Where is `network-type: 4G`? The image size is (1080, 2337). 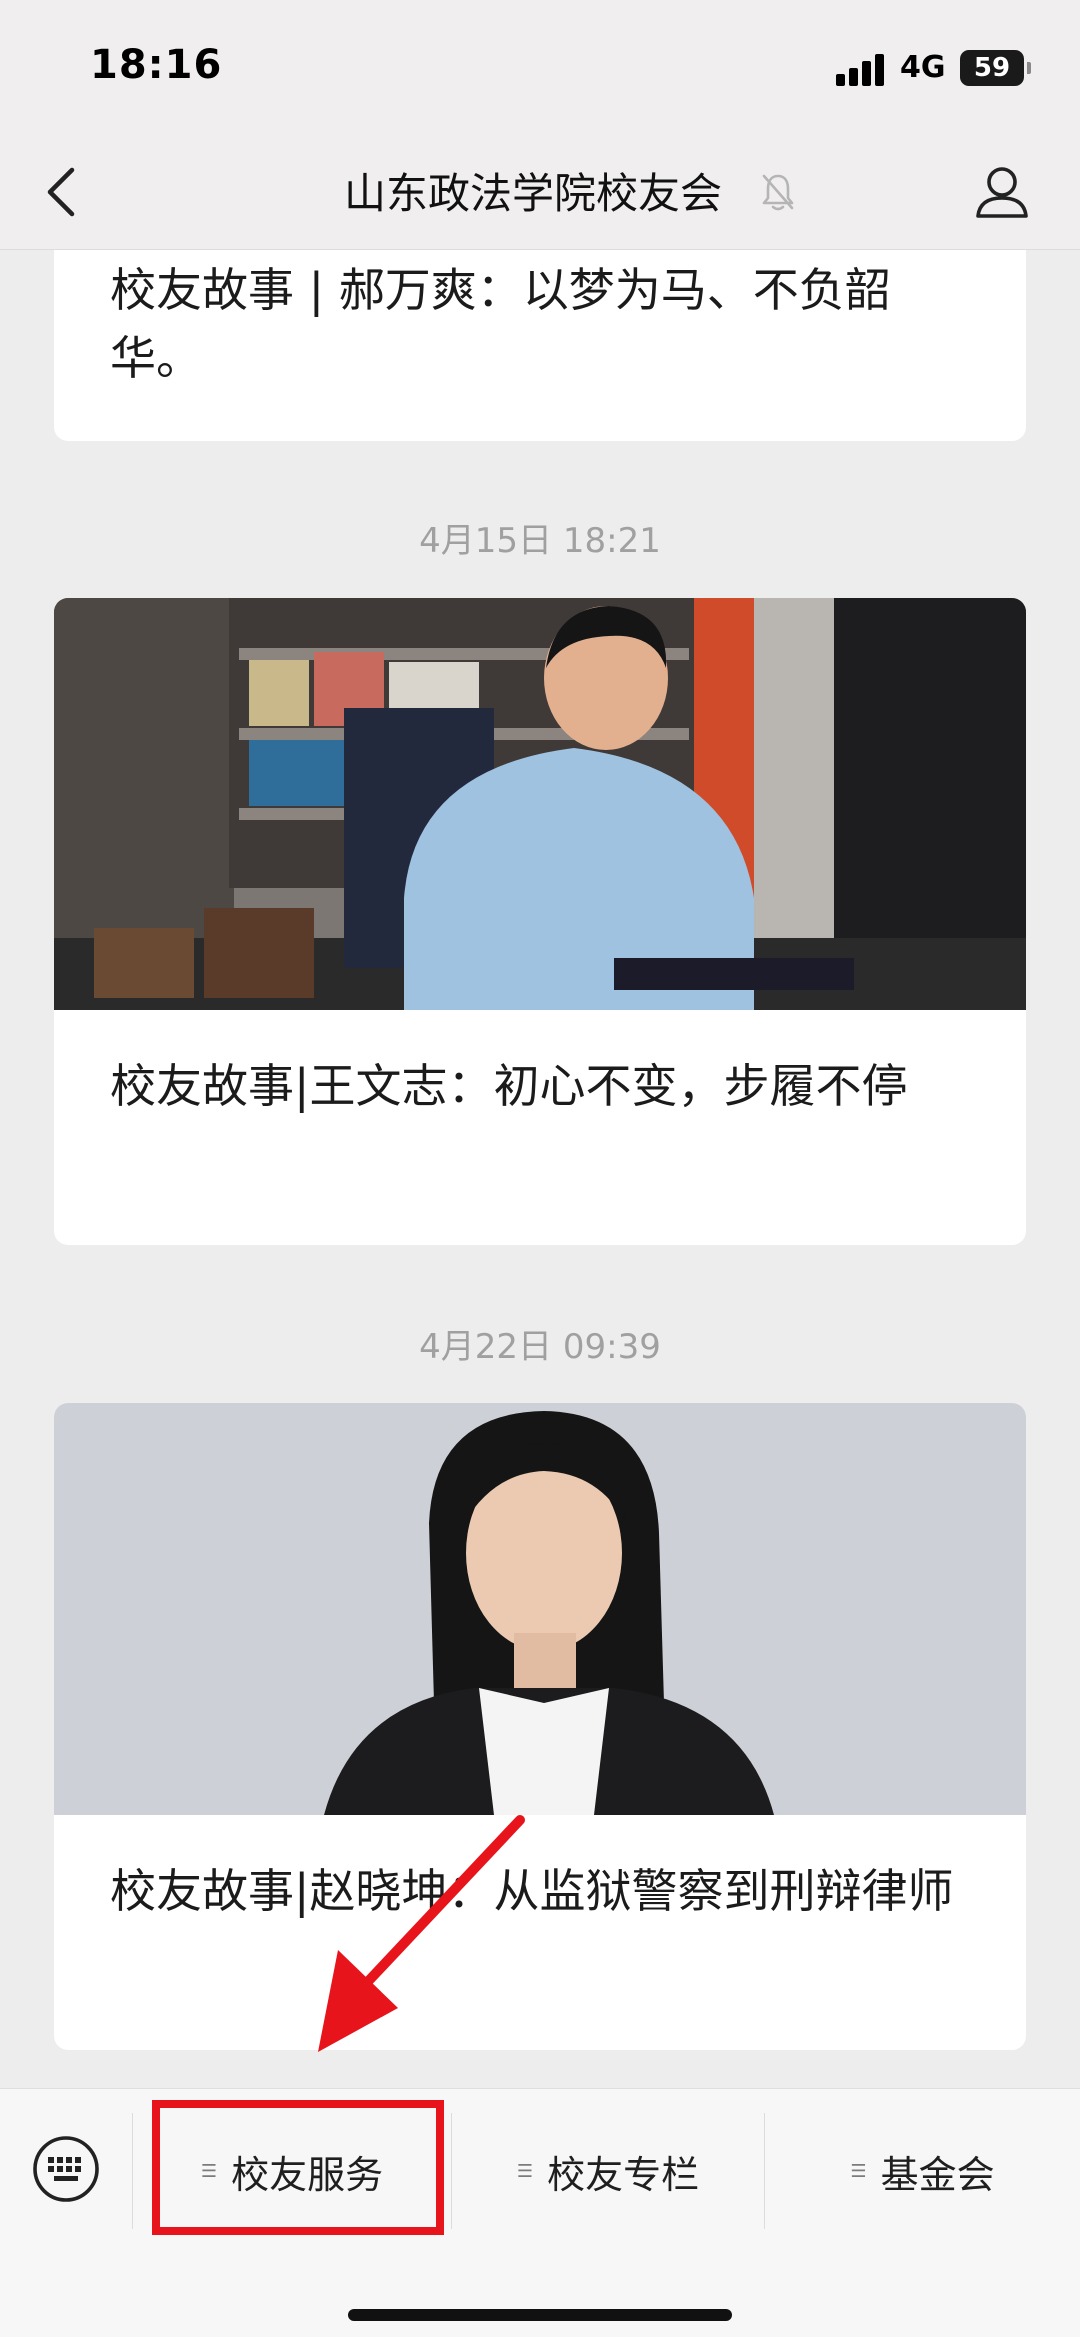 network-type: 4G is located at coordinates (923, 67).